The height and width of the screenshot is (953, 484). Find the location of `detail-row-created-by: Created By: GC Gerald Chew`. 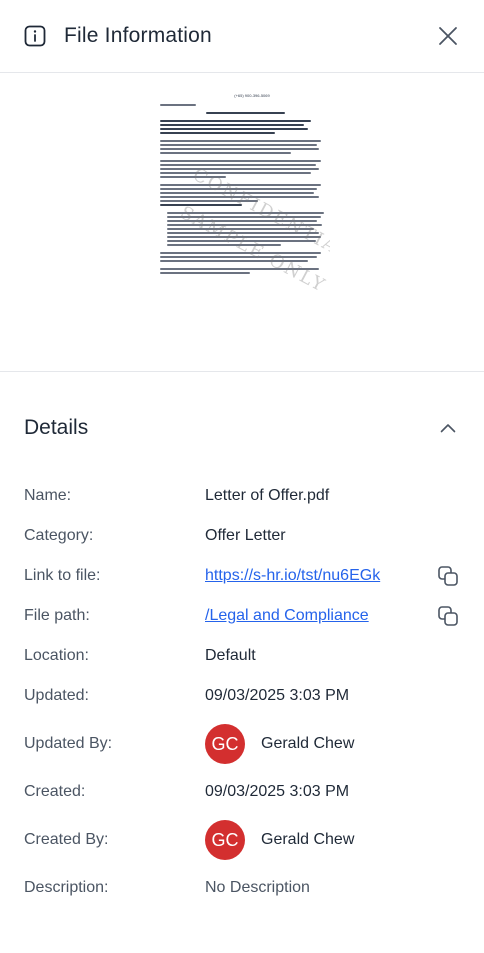

detail-row-created-by: Created By: GC Gerald Chew is located at coordinates (242, 840).